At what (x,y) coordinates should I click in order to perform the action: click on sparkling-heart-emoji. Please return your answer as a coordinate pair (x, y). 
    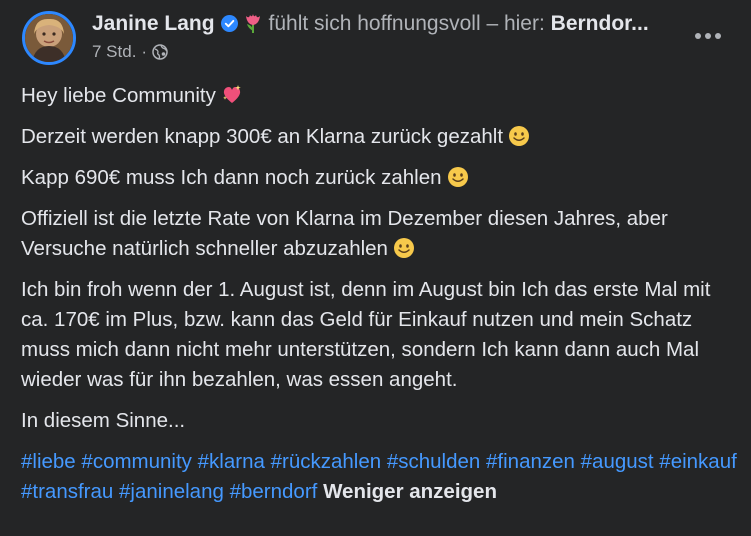
    Looking at the image, I should click on (232, 95).